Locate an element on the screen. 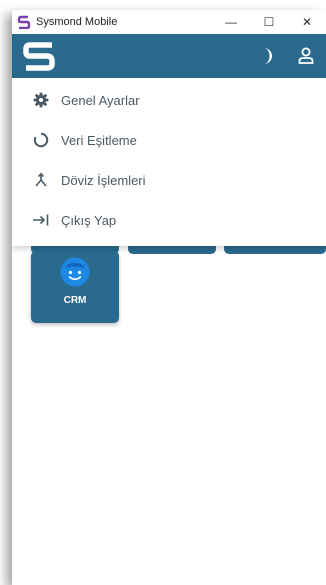  gear-icon is located at coordinates (41, 100).